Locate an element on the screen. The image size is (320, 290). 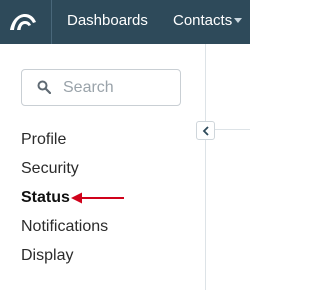
search-input: Search is located at coordinates (101, 87).